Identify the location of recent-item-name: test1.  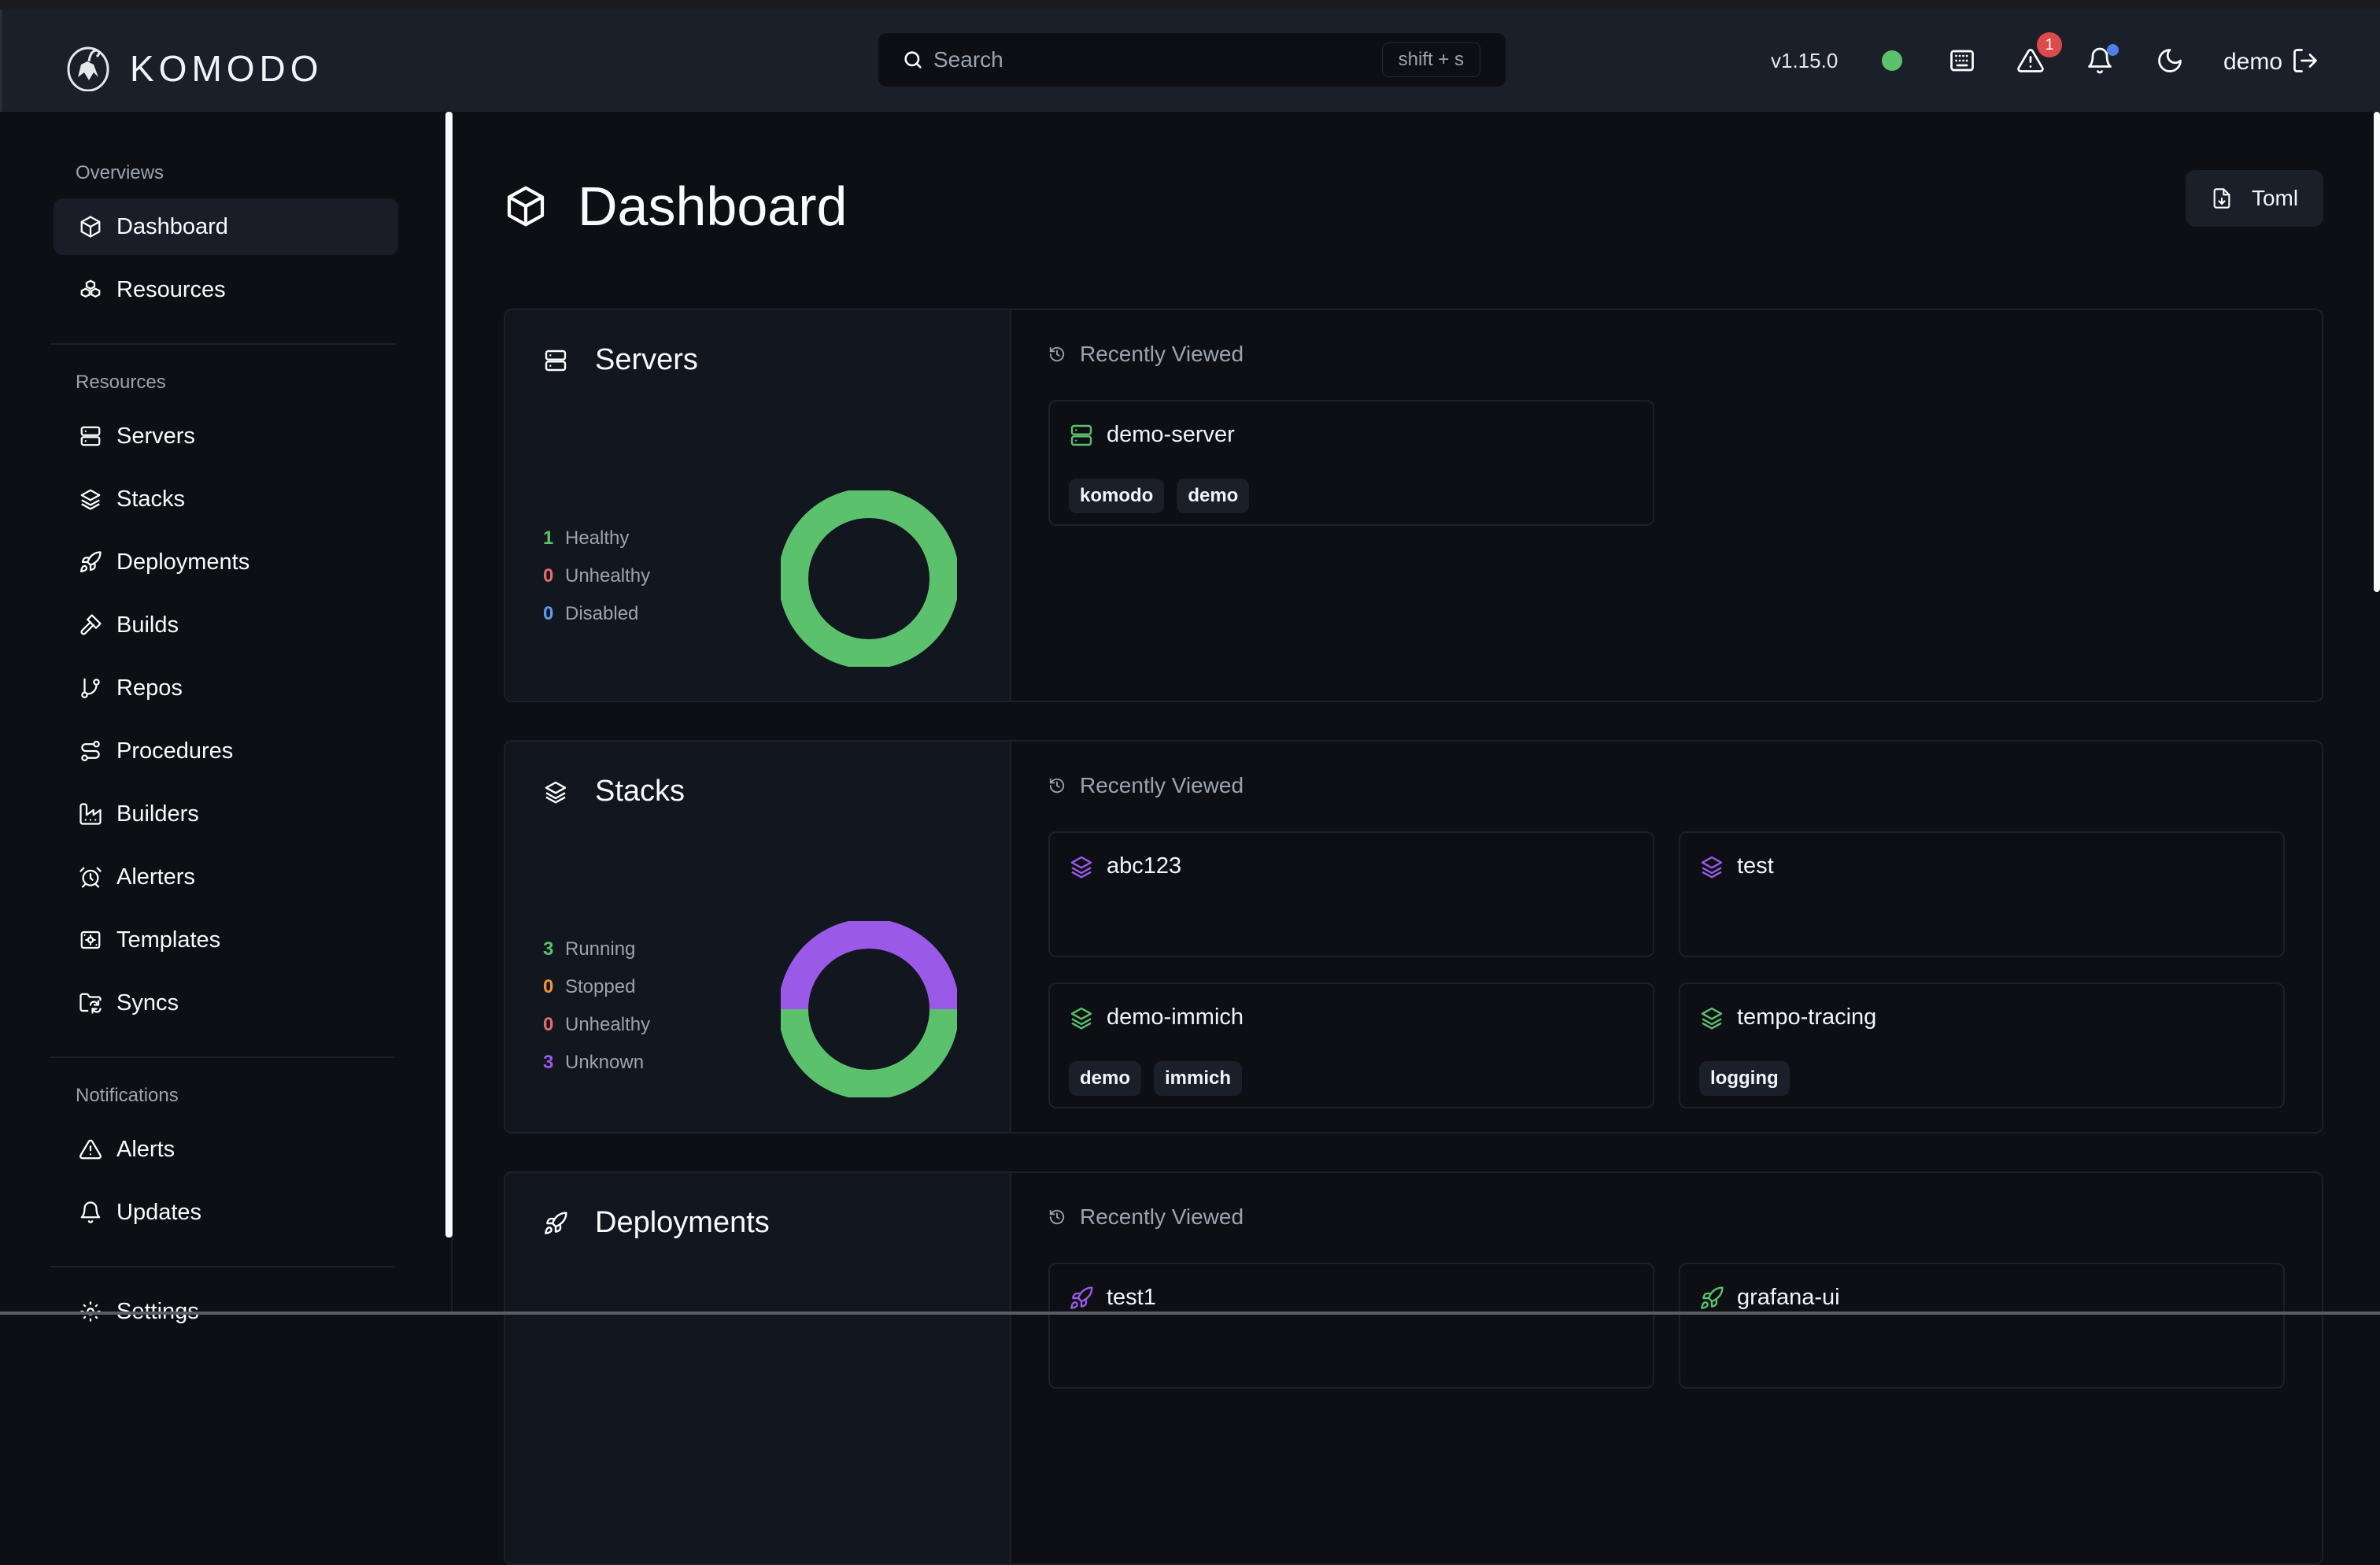
(1131, 1297).